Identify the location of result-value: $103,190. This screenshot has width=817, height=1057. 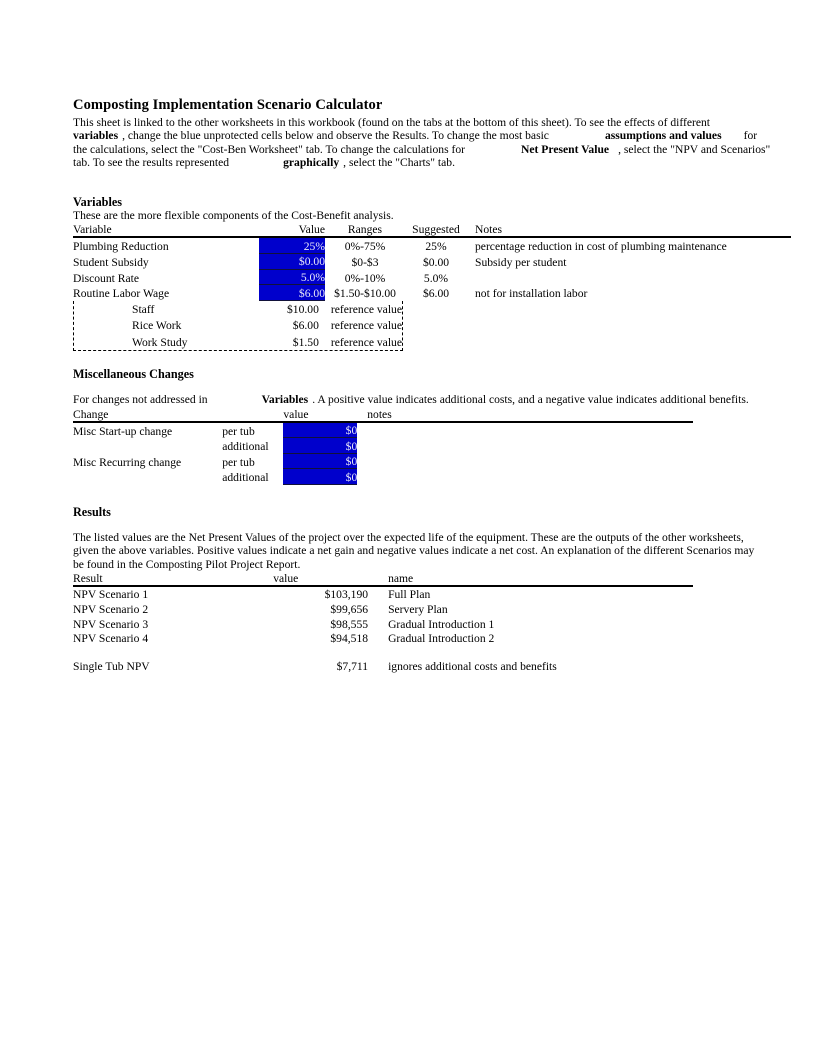
(346, 595).